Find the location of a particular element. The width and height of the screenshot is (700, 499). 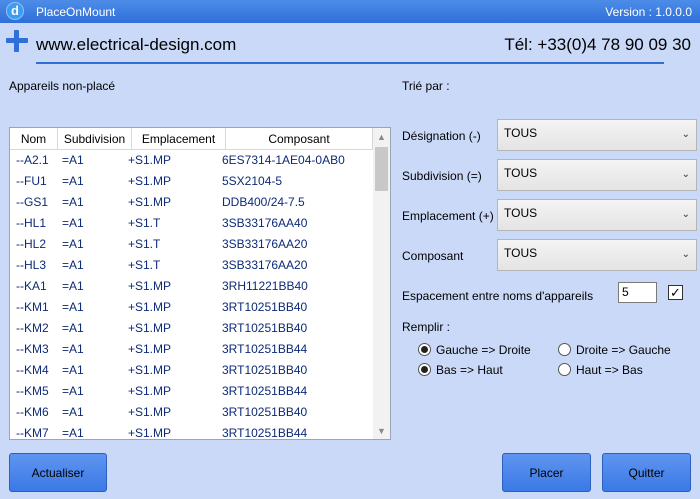

spacing-checkbox: ✓ is located at coordinates (675, 292).